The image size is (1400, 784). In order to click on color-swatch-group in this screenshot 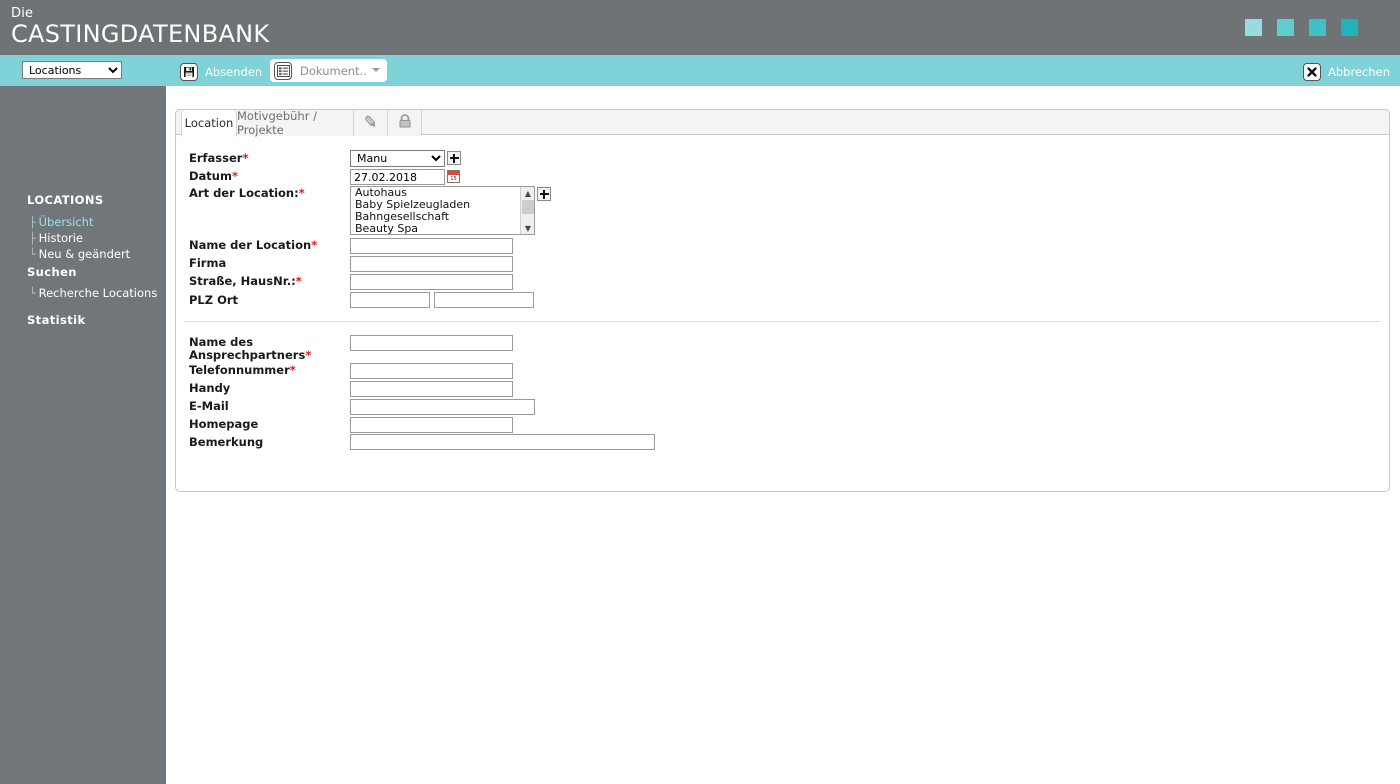, I will do `click(1301, 27)`.